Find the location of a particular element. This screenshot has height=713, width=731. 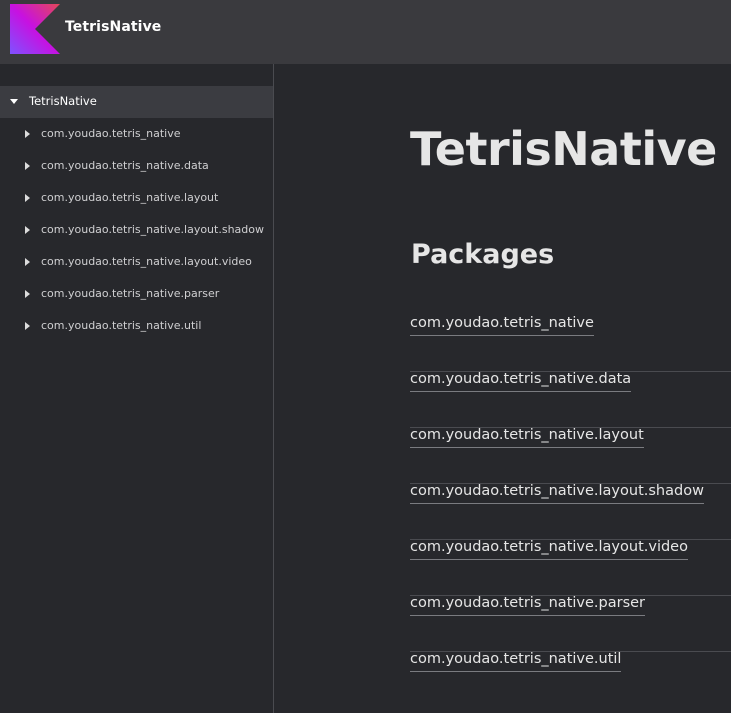

package-row: com.youdao.tetris_native.util is located at coordinates (570, 679).